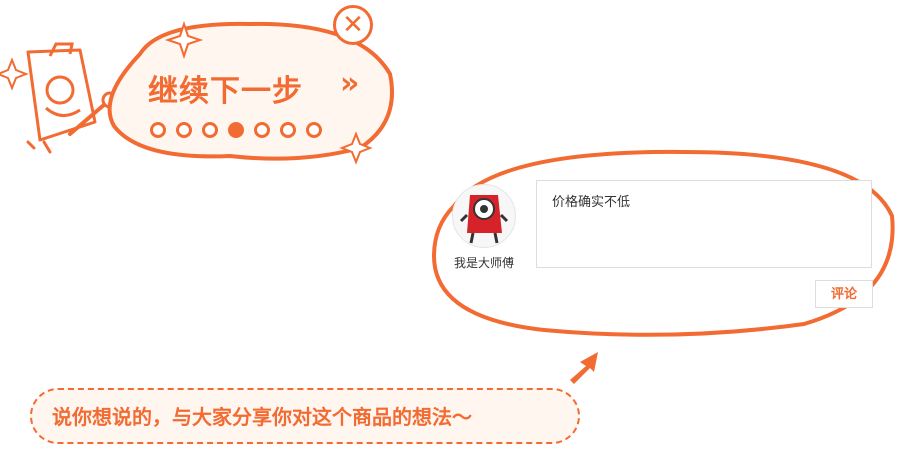 The height and width of the screenshot is (449, 899). I want to click on close-button: ✕, so click(353, 25).